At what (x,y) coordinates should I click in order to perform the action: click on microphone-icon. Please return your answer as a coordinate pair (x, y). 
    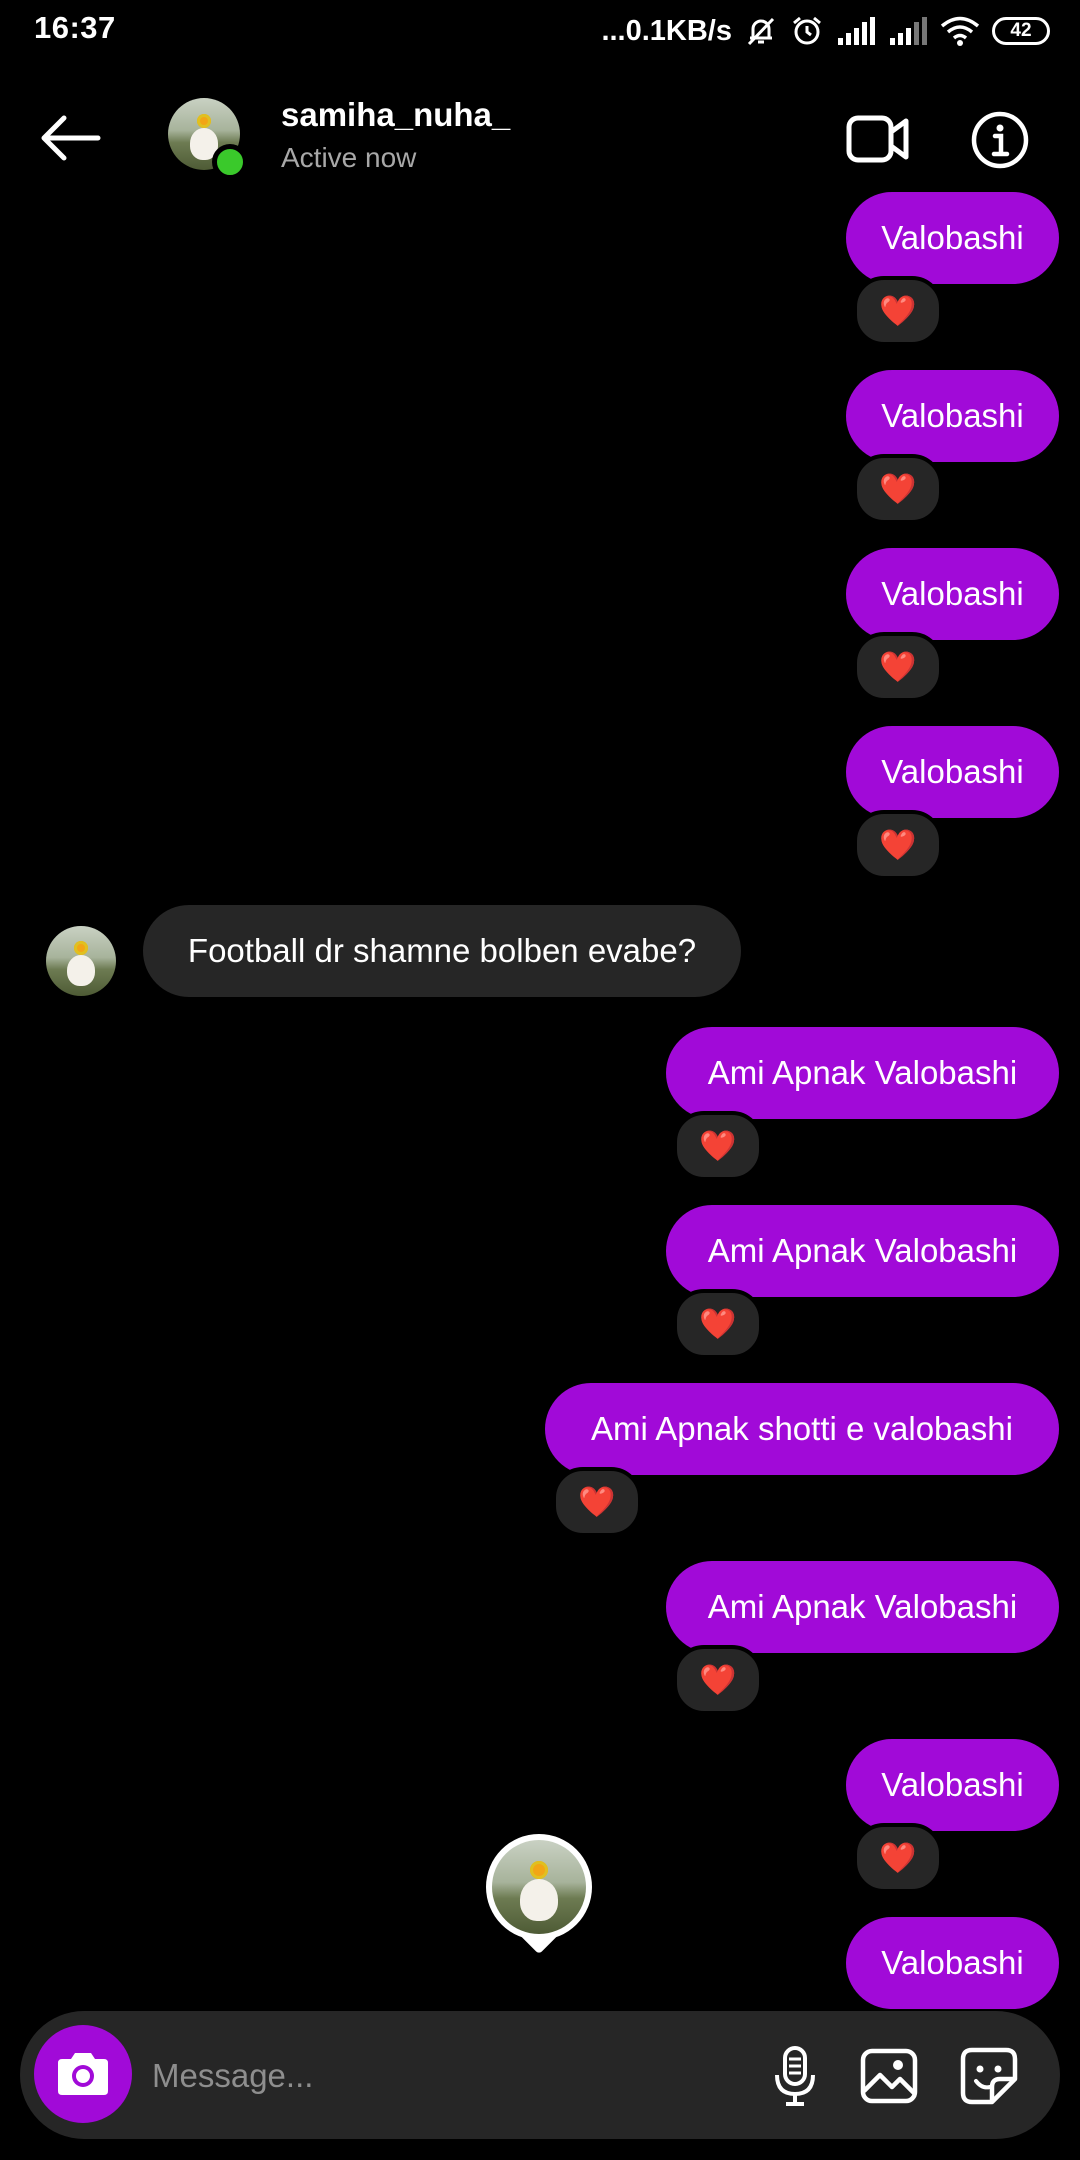
    Looking at the image, I should click on (795, 2076).